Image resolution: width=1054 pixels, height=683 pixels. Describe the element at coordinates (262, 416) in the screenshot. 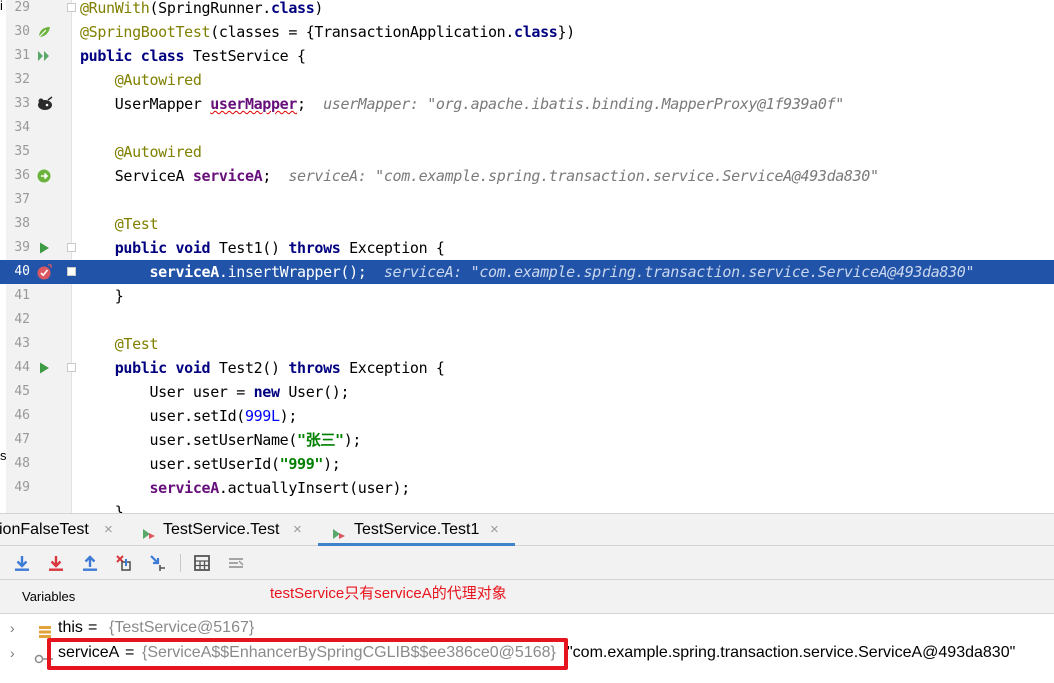

I see `code-token: 999L` at that location.